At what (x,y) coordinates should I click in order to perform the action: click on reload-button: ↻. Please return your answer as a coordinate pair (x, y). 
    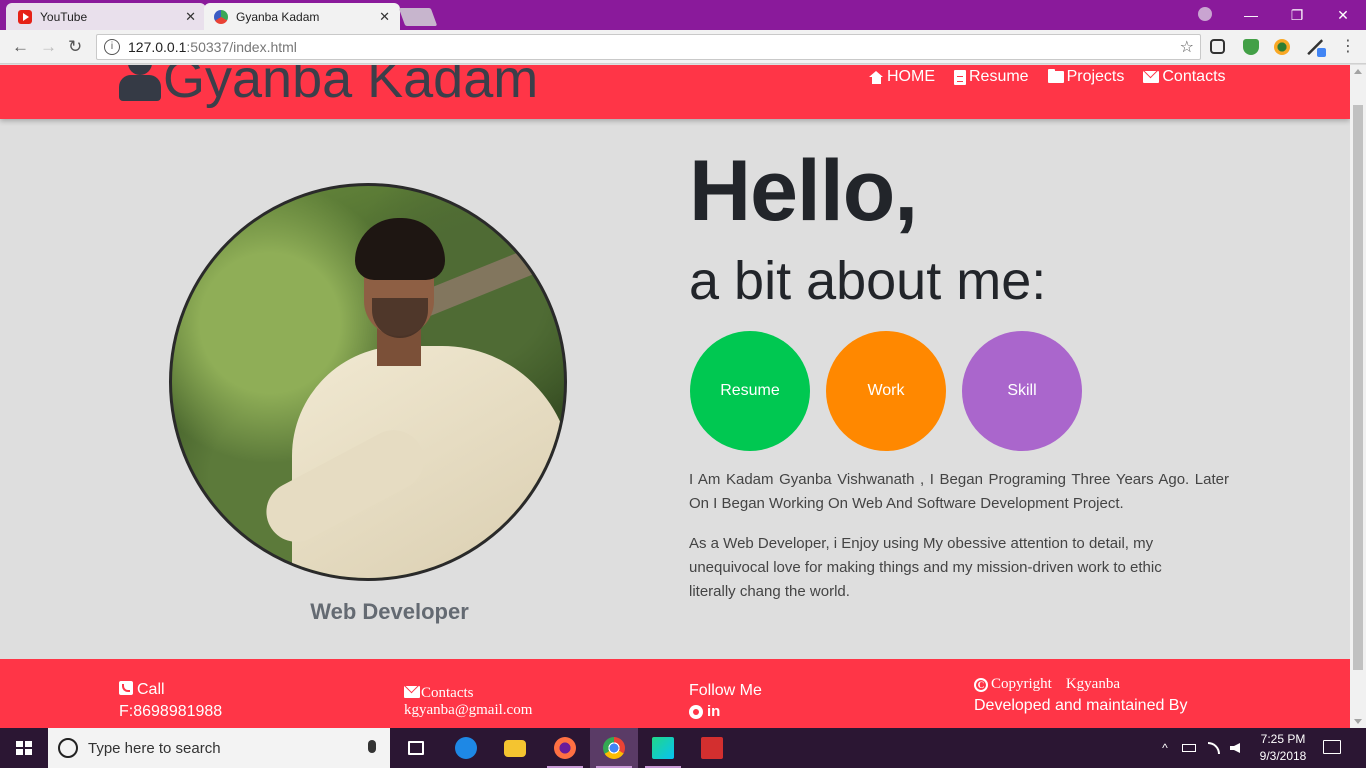
    Looking at the image, I should click on (75, 47).